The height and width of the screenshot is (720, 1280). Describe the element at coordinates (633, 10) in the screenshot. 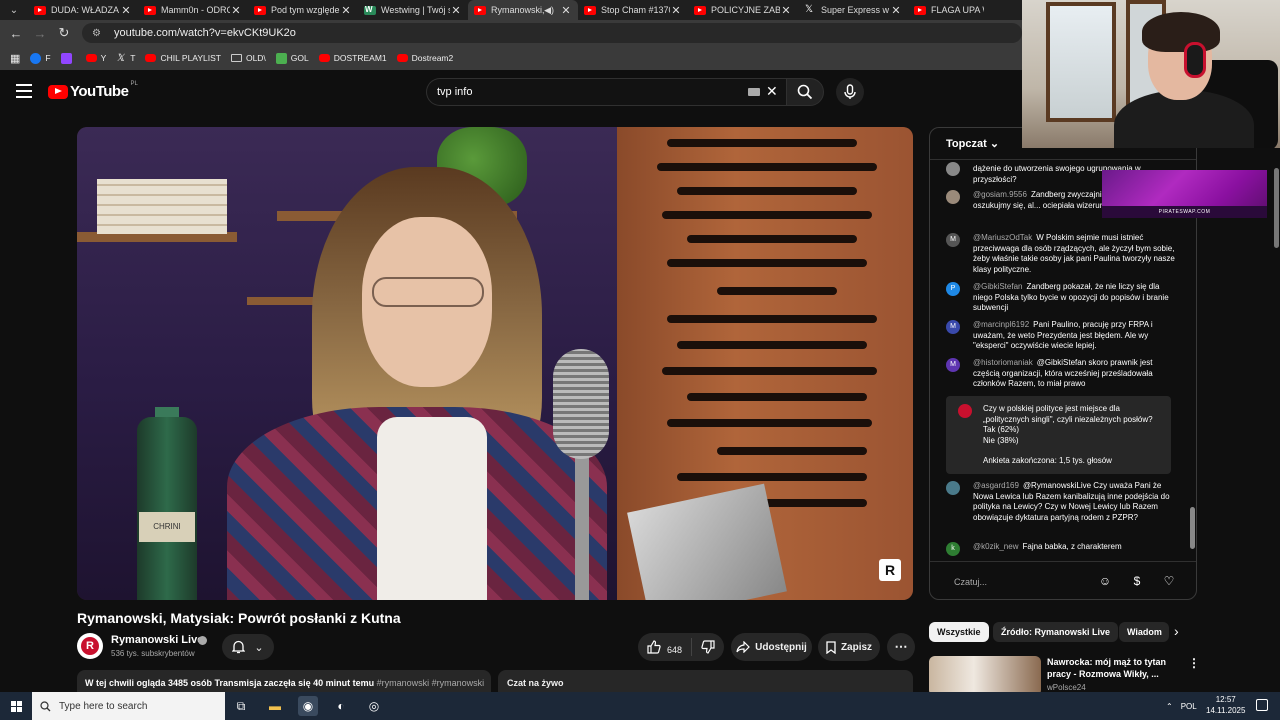

I see `browser-tab: Stop Cham #1370 ✕` at that location.